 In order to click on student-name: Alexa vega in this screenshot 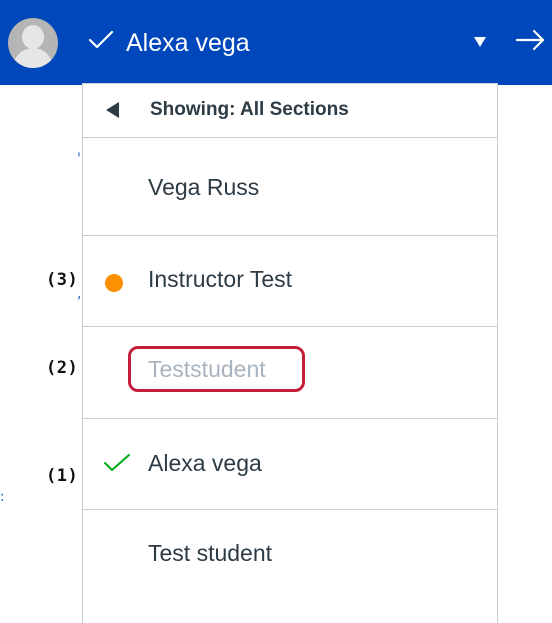, I will do `click(205, 463)`.